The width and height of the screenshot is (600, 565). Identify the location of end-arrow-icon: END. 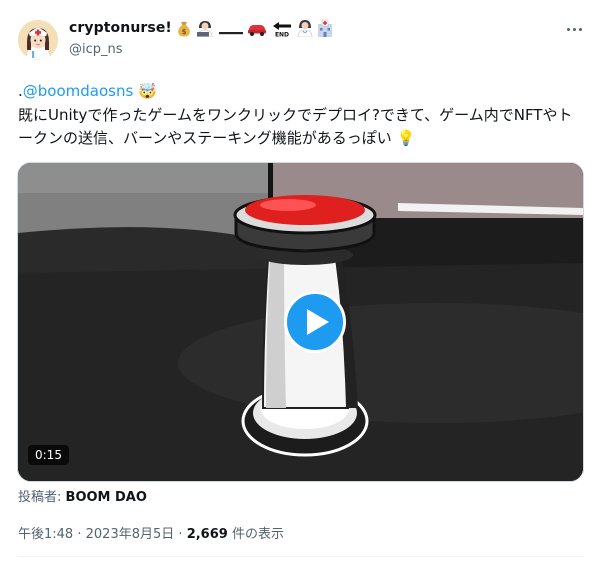
(281, 30).